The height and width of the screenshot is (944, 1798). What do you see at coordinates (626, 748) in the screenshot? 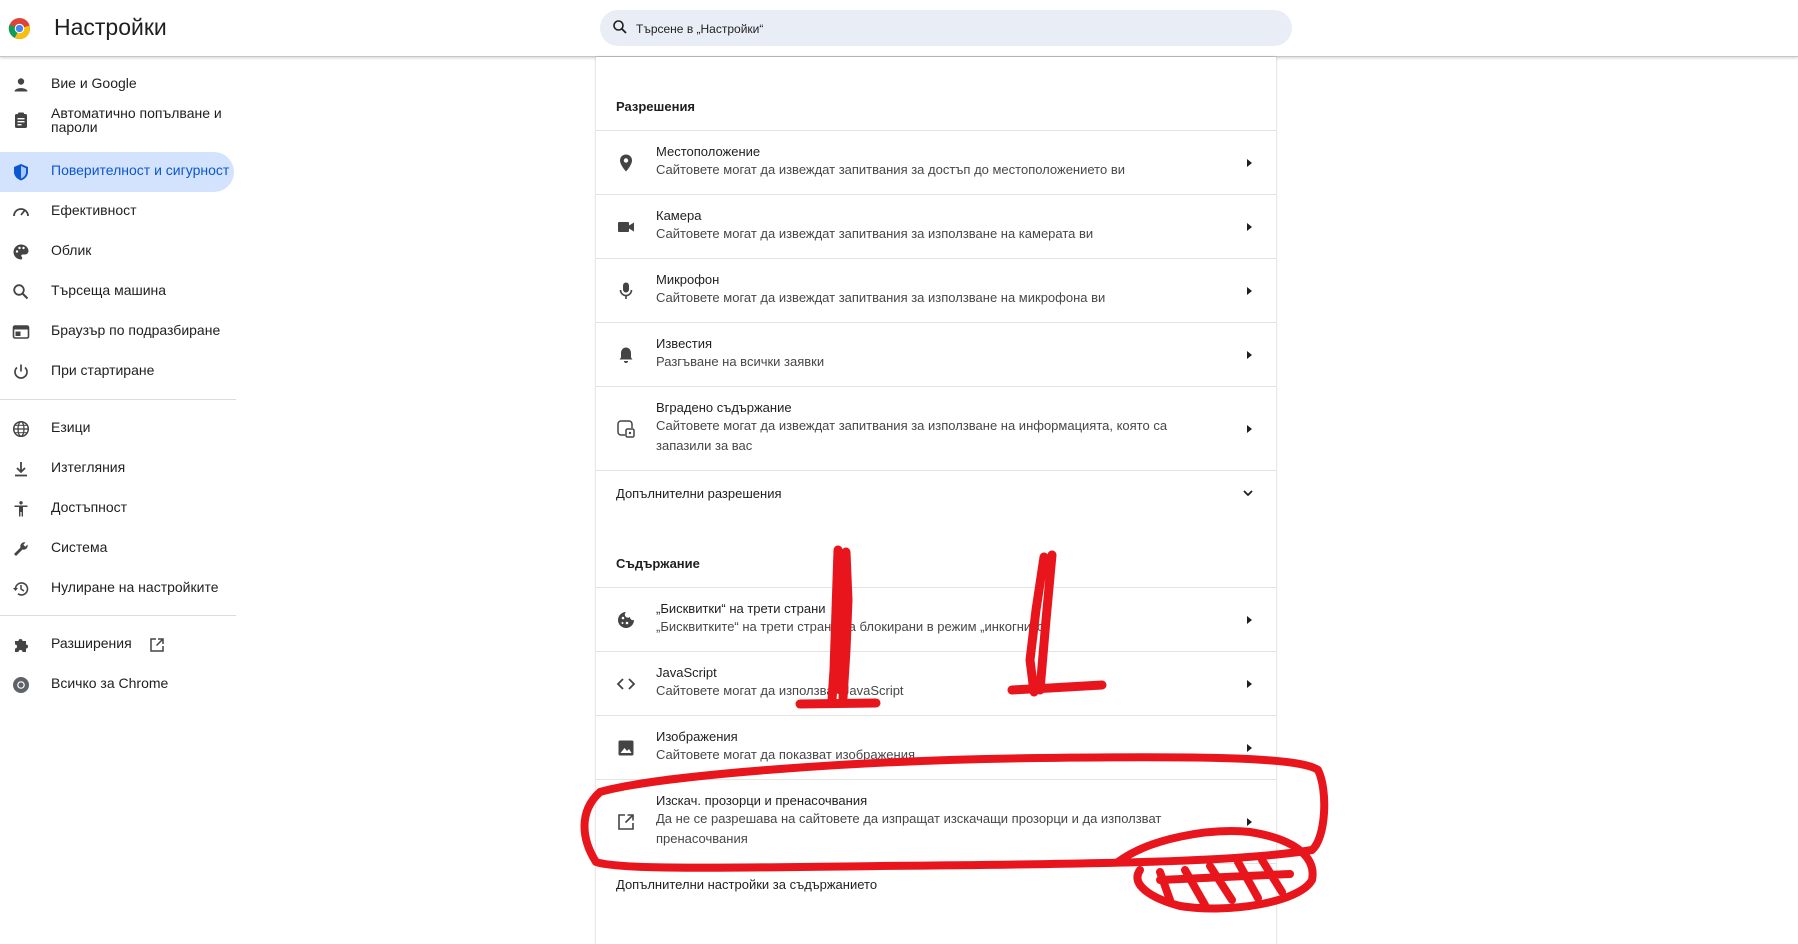
I see `image-icon` at bounding box center [626, 748].